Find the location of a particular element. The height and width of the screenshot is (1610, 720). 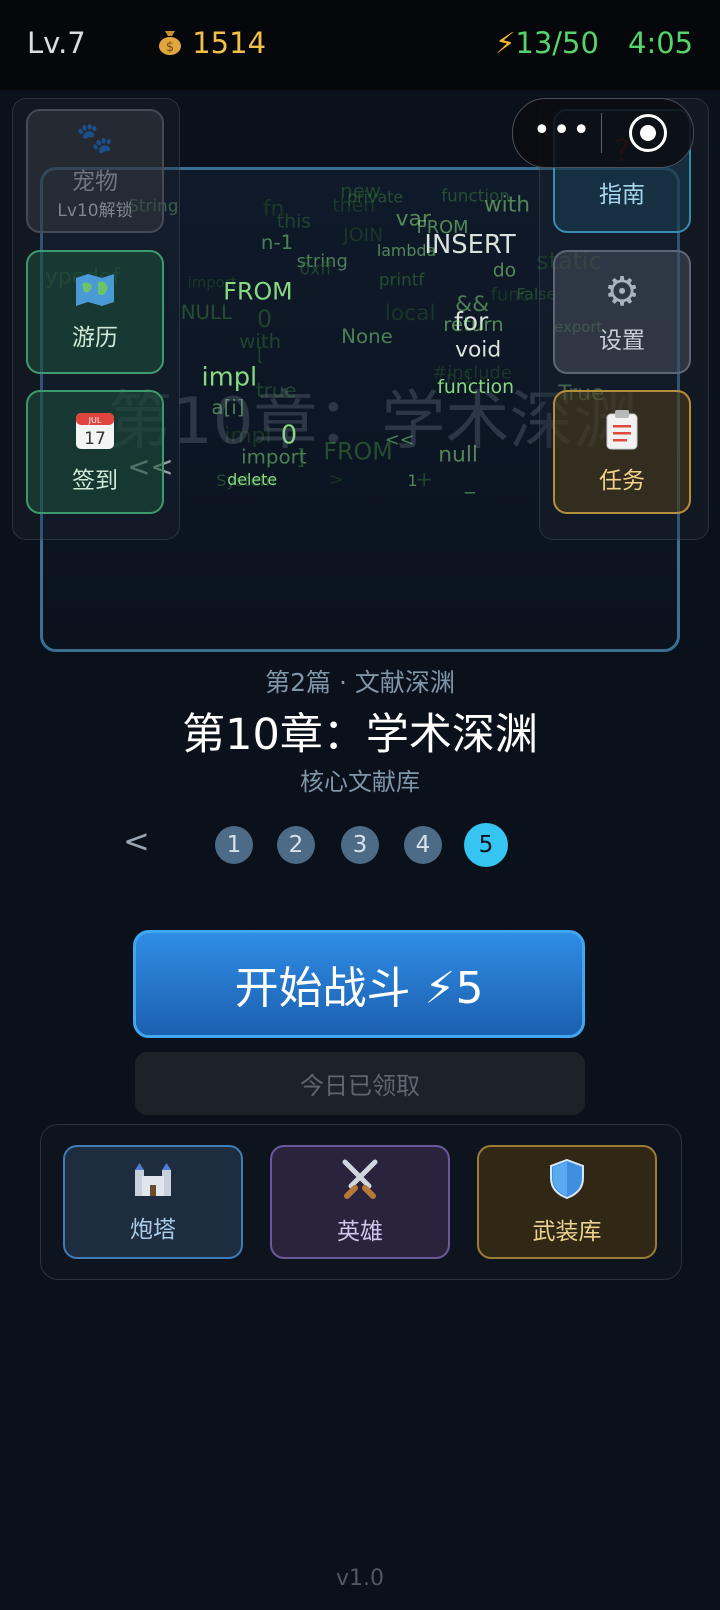

tower-label: 炮塔 is located at coordinates (153, 1230).